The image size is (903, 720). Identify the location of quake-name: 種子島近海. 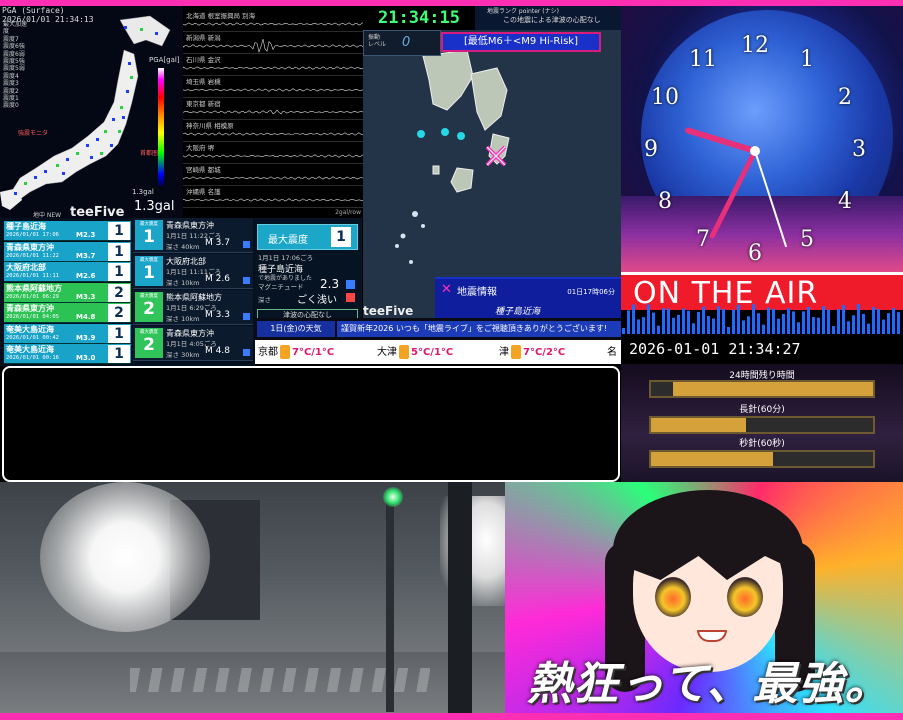
(26, 226).